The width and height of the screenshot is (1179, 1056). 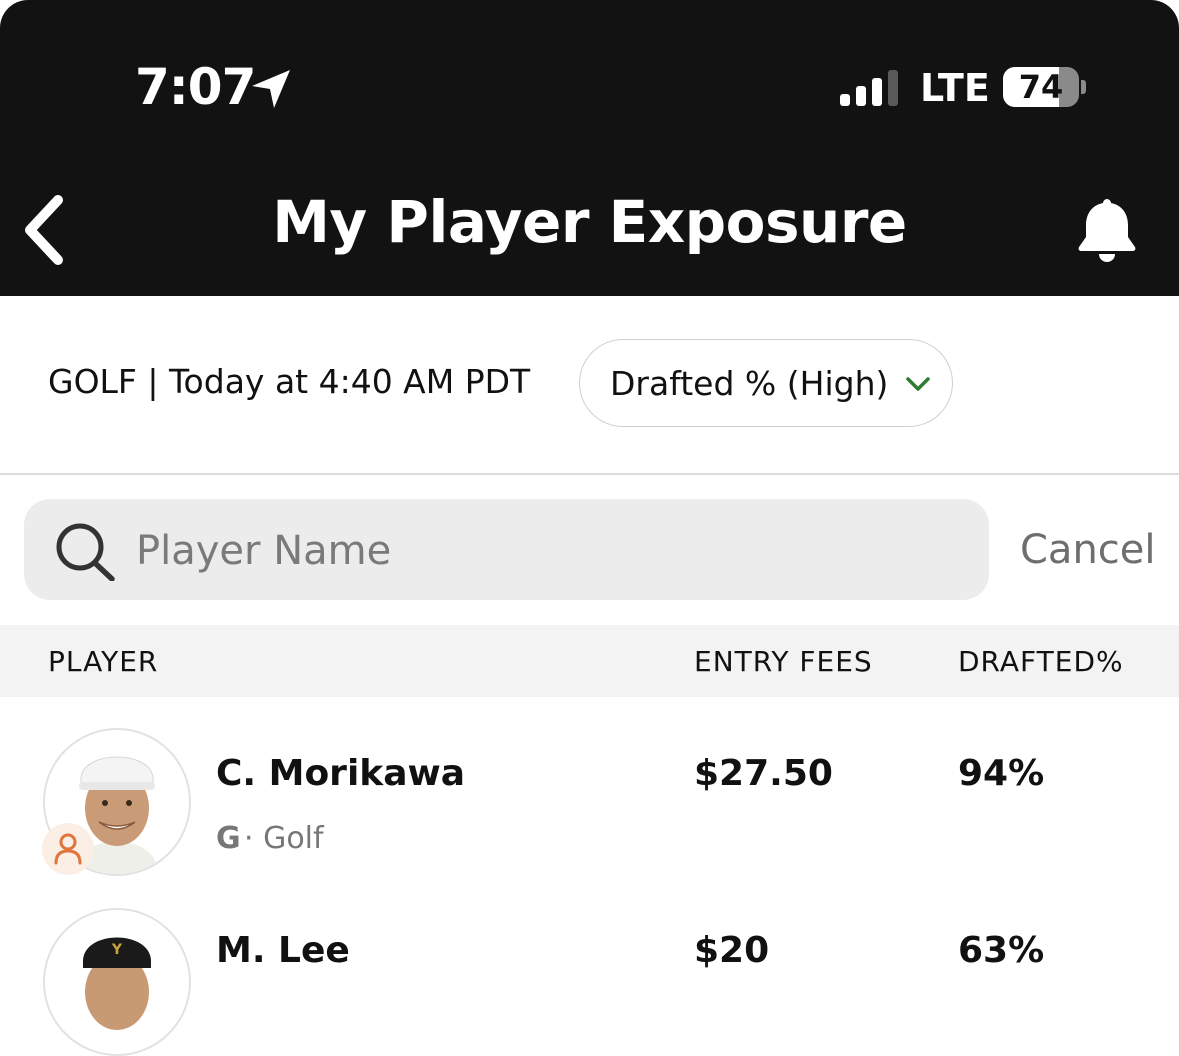 I want to click on sort-label: Drafted % (High), so click(x=749, y=383).